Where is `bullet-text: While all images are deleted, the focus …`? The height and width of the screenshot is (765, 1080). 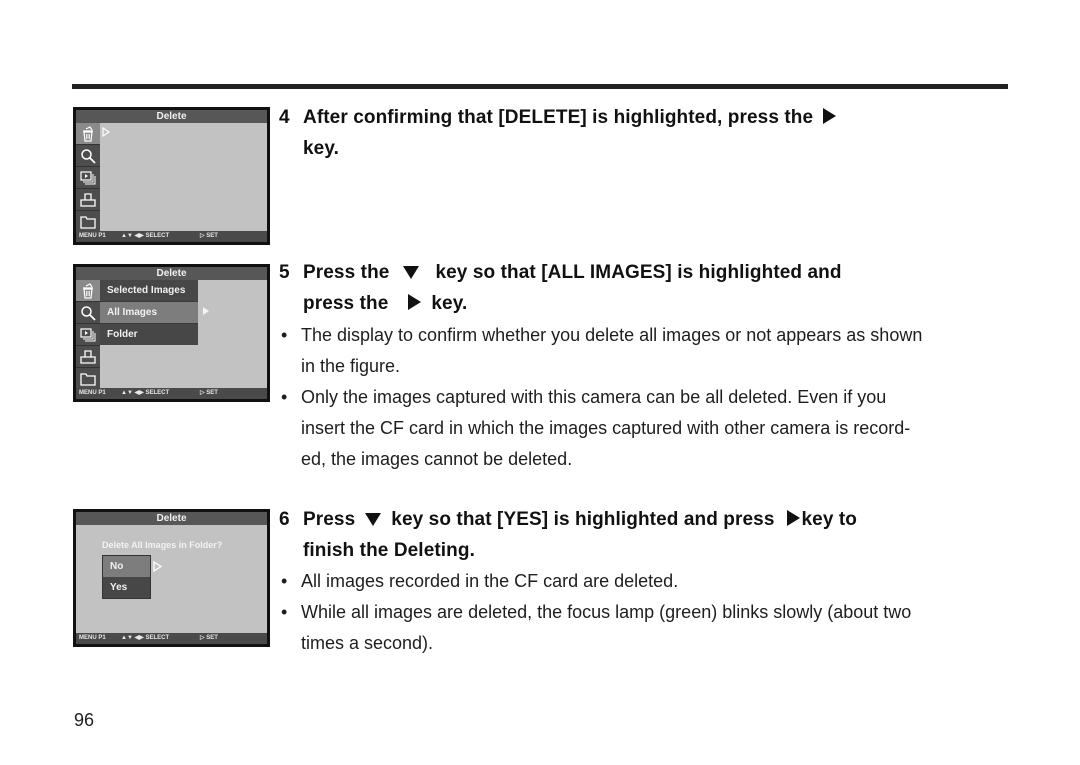
bullet-text: While all images are deleted, the focus … is located at coordinates (606, 612).